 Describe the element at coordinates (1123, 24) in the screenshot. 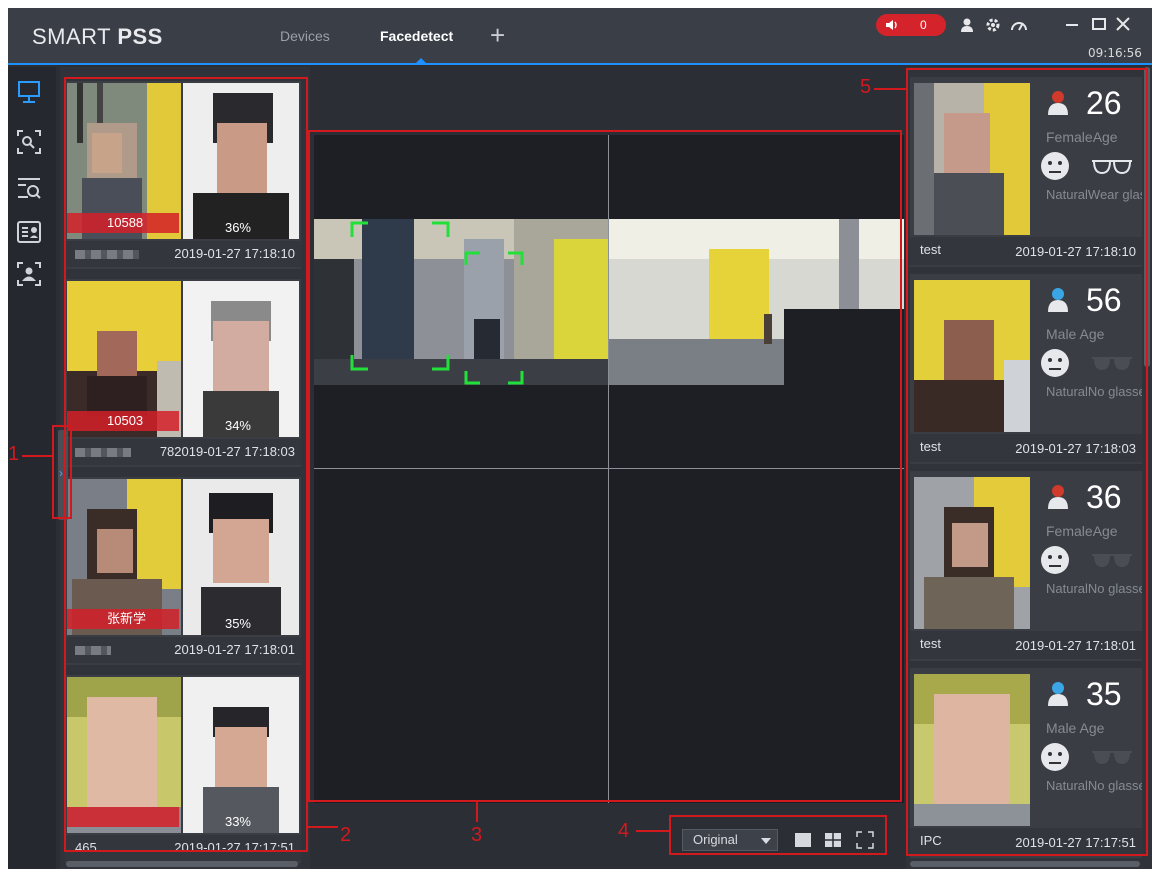

I see `close-icon` at that location.